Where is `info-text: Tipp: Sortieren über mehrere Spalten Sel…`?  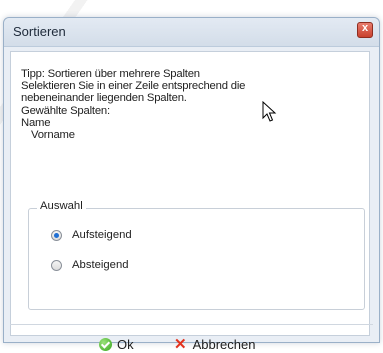 info-text: Tipp: Sortieren über mehrere Spalten Sel… is located at coordinates (133, 104).